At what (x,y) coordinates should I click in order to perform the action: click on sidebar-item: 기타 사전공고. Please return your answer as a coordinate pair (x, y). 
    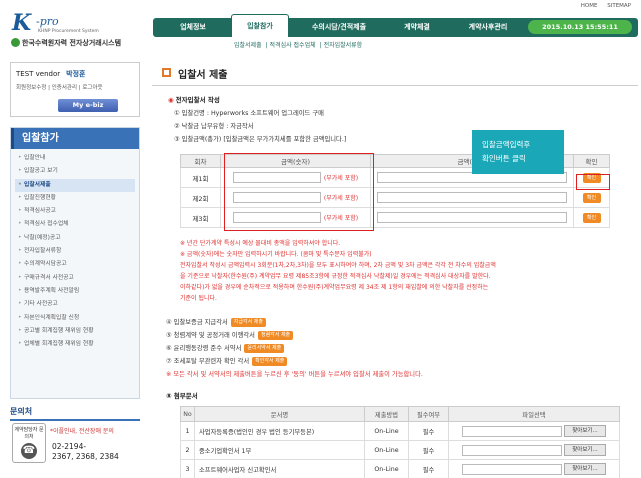
    Looking at the image, I should click on (75, 305).